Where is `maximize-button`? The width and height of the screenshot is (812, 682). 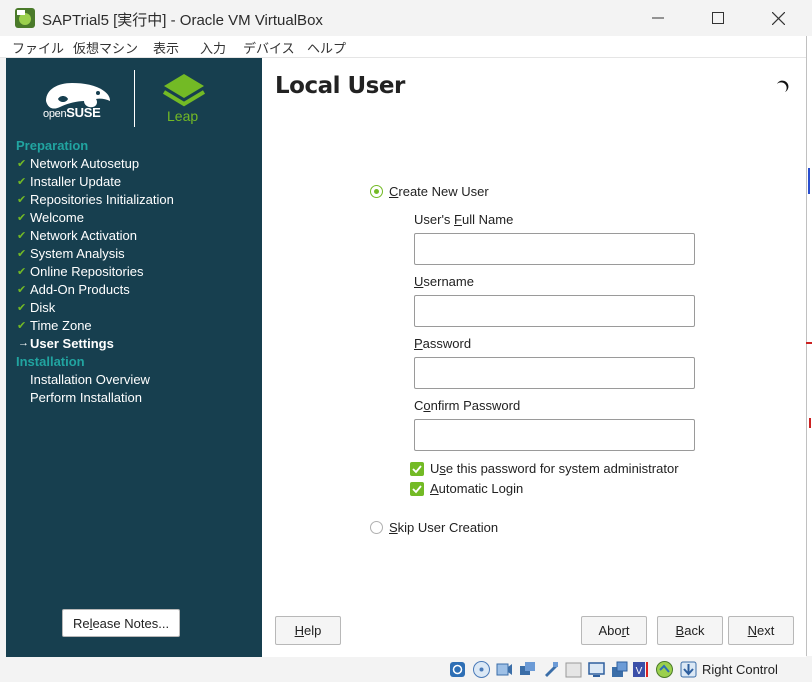 maximize-button is located at coordinates (718, 18).